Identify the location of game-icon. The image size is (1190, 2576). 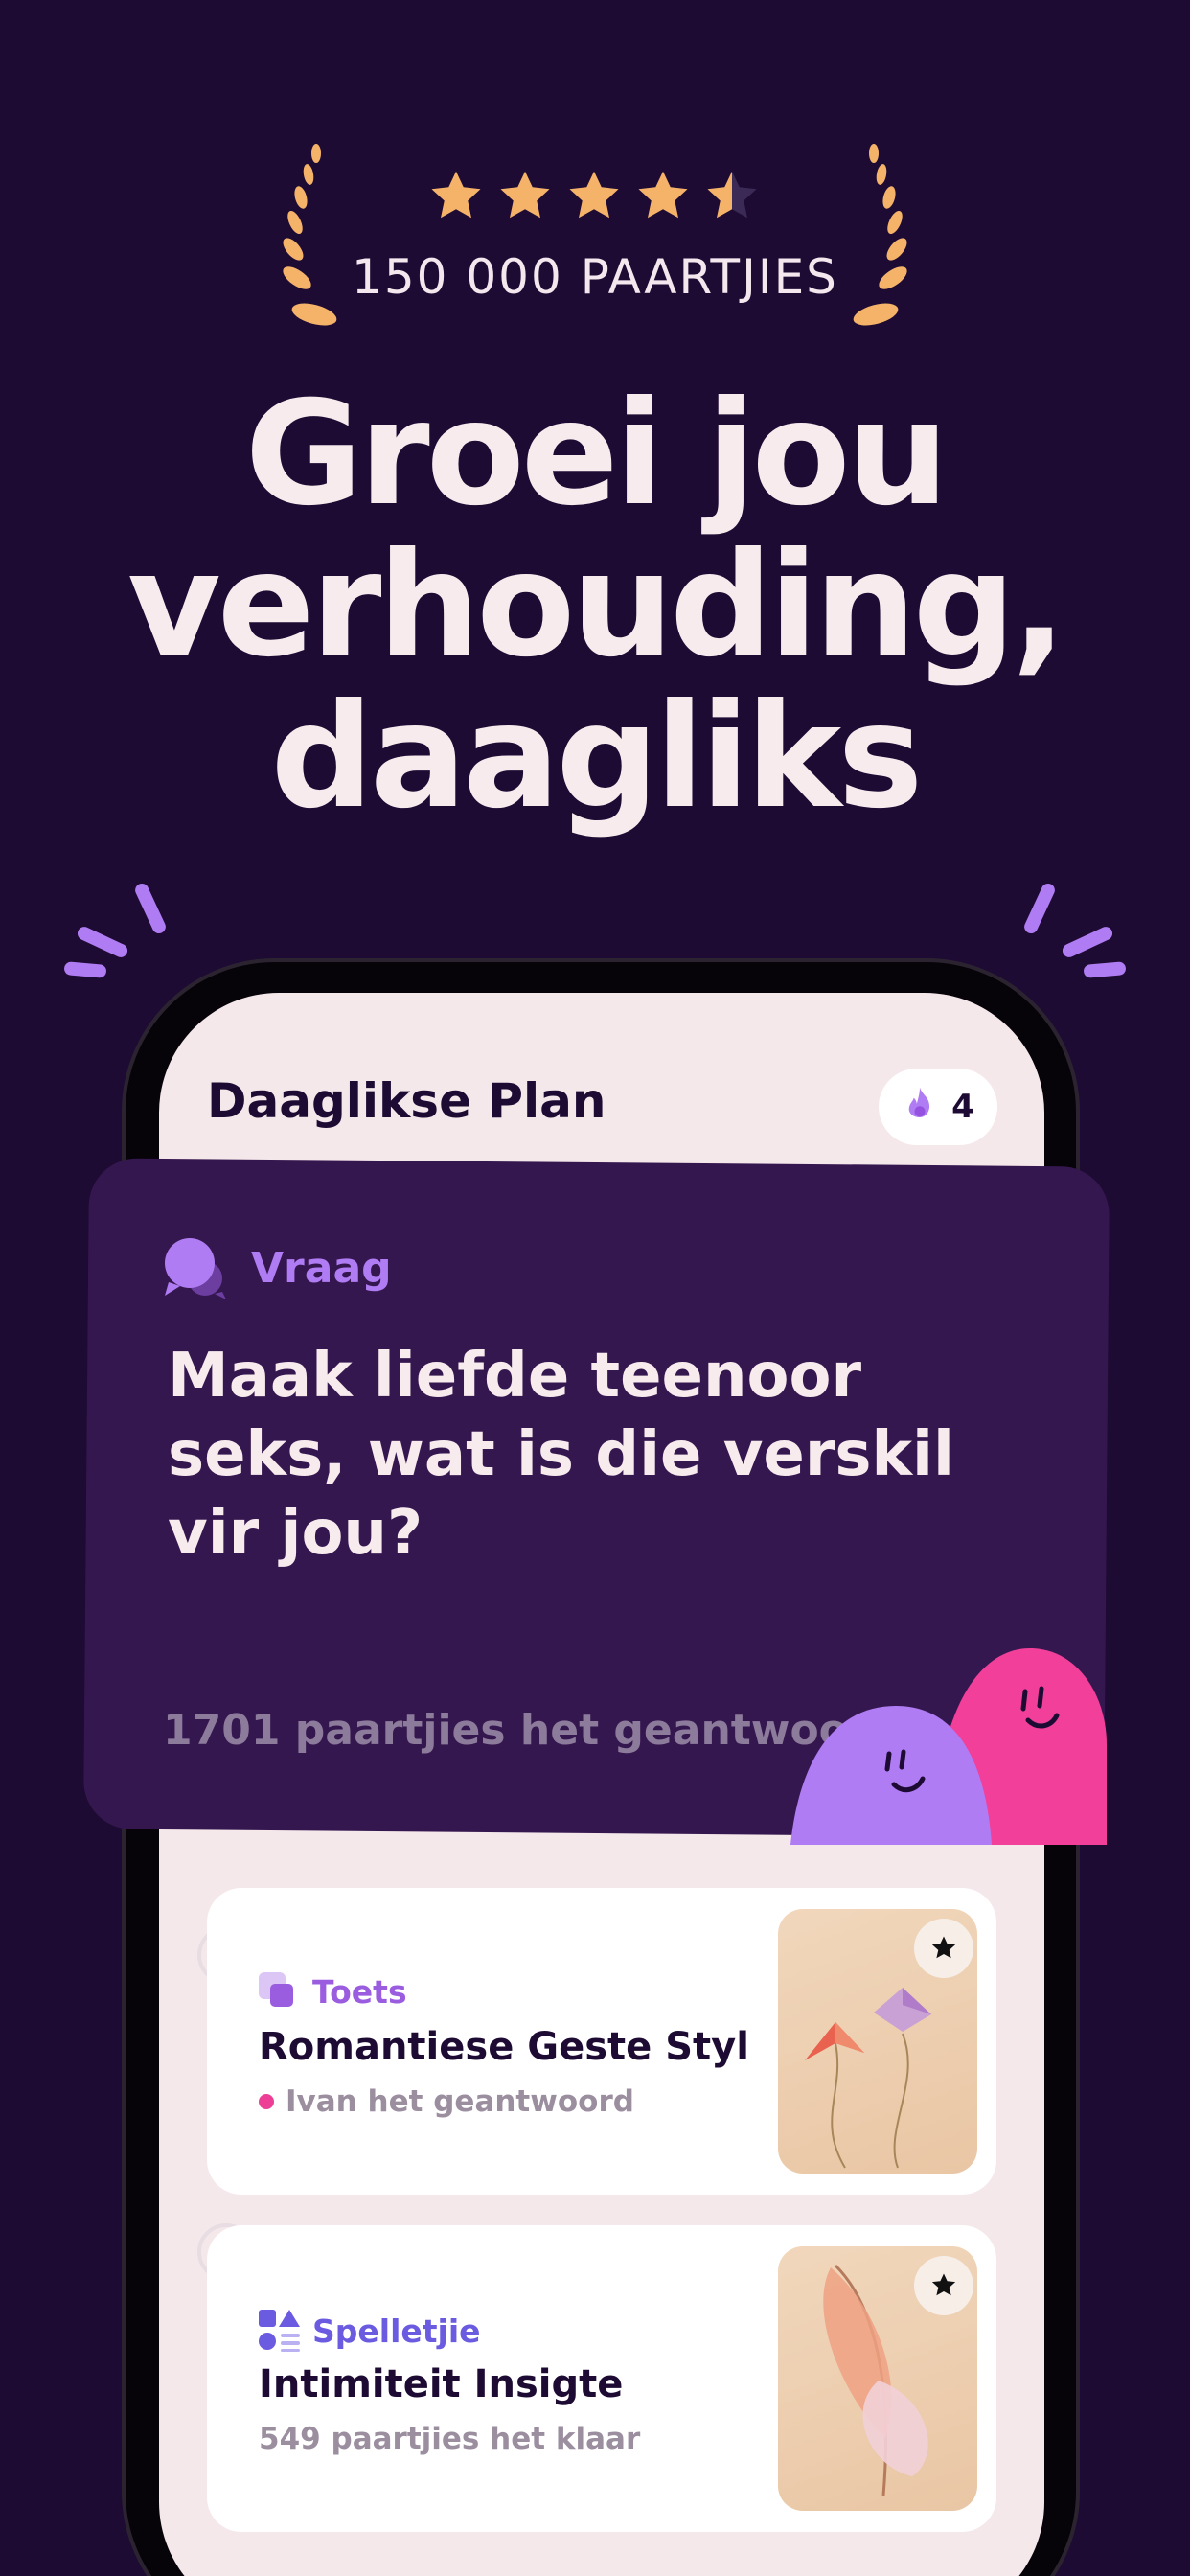
(279, 2331).